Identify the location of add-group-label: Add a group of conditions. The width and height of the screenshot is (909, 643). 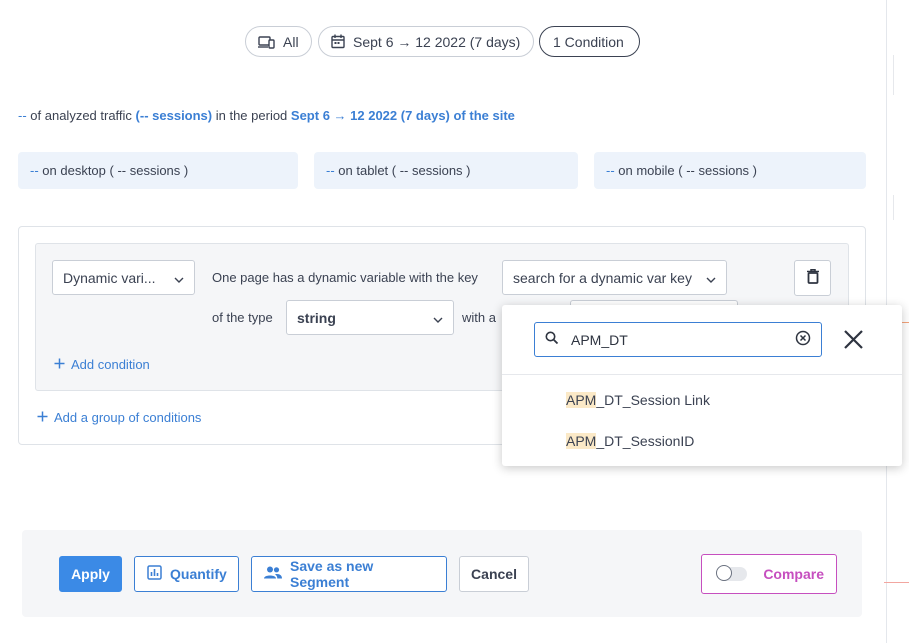
(128, 417).